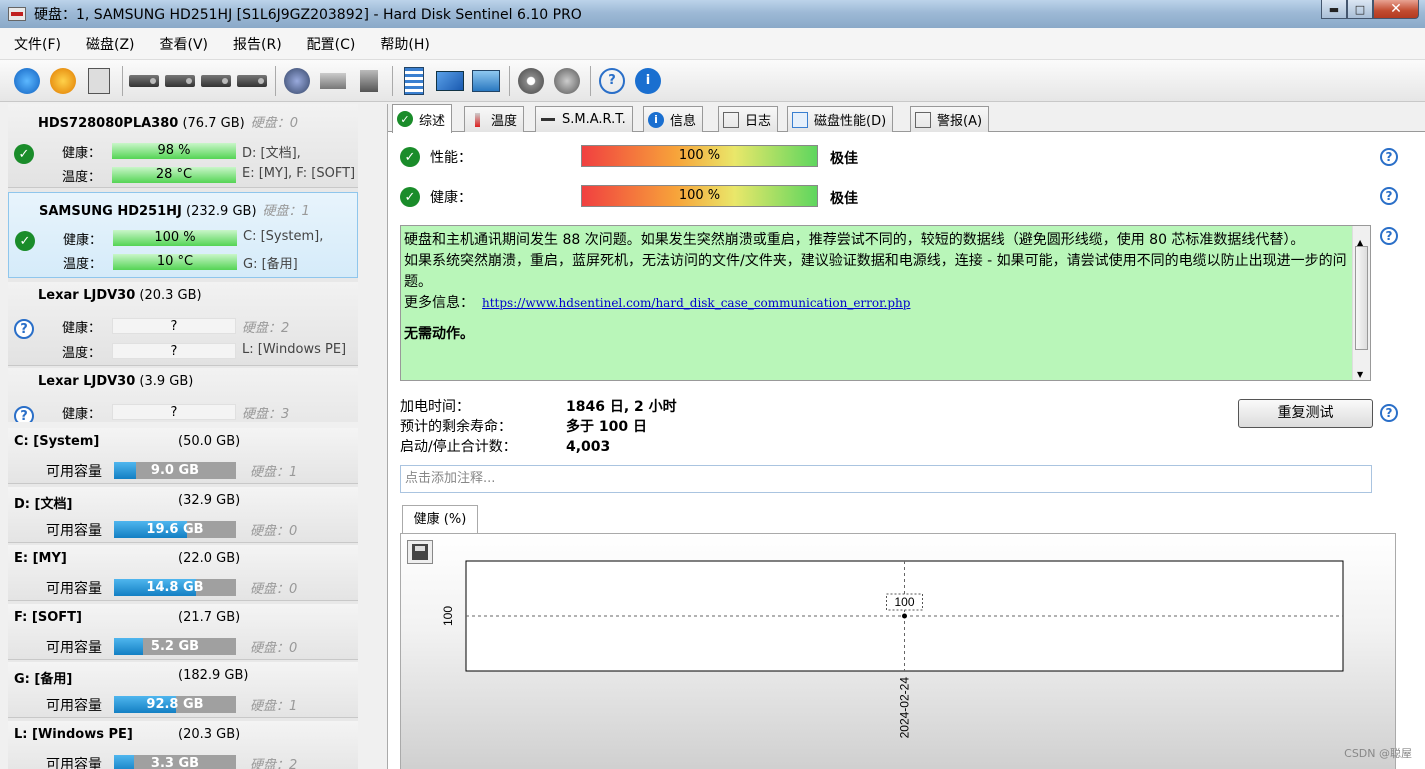 The height and width of the screenshot is (769, 1425). I want to click on disk-clock-icon, so click(180, 81).